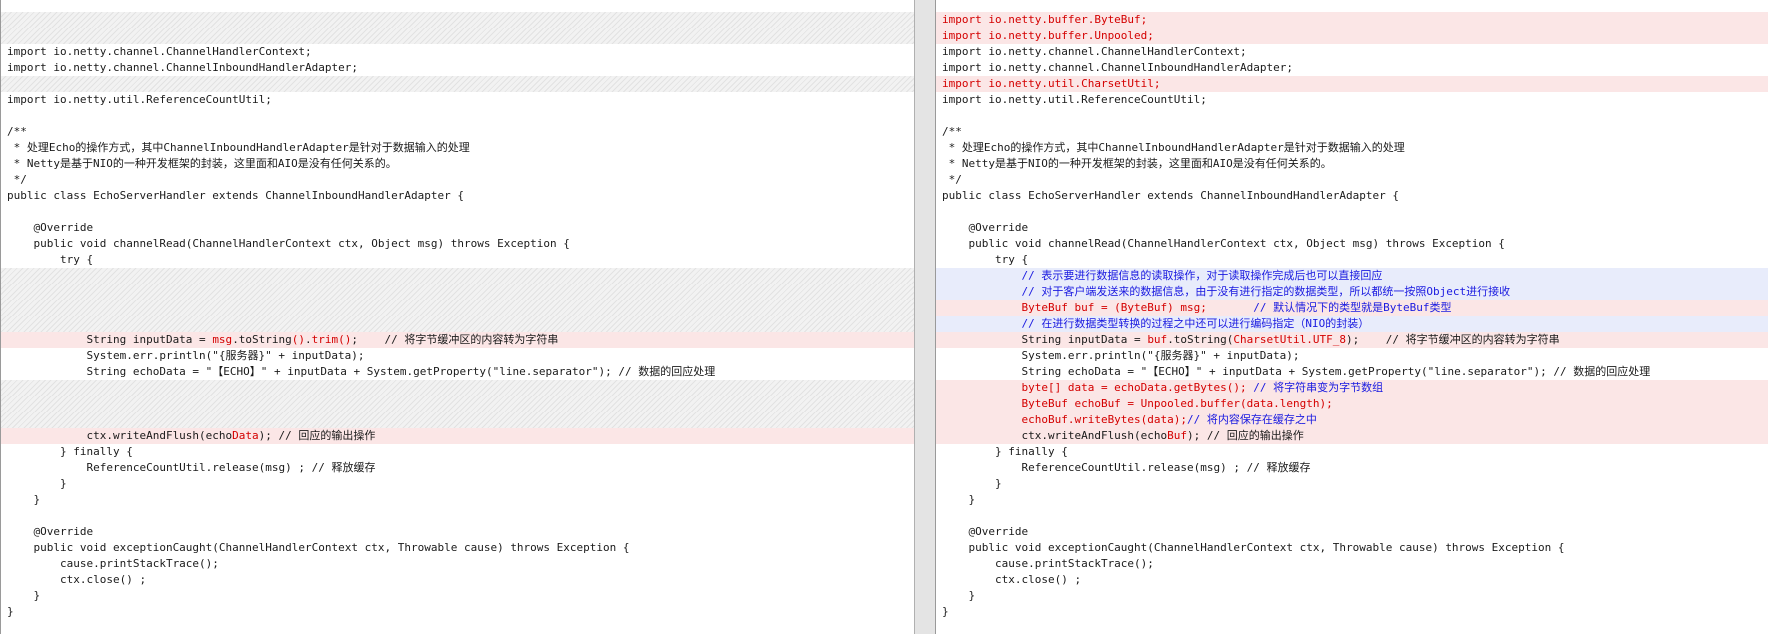 This screenshot has width=1768, height=634. I want to click on code-line: // 在进行数据类型转换的过程之中还可以进行编码指定（NIO的封装）, so click(1352, 324).